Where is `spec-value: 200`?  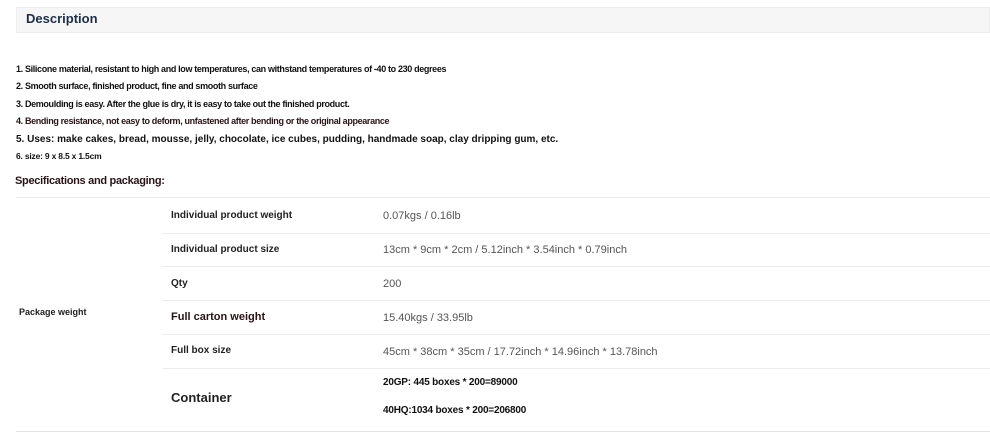 spec-value: 200 is located at coordinates (392, 284).